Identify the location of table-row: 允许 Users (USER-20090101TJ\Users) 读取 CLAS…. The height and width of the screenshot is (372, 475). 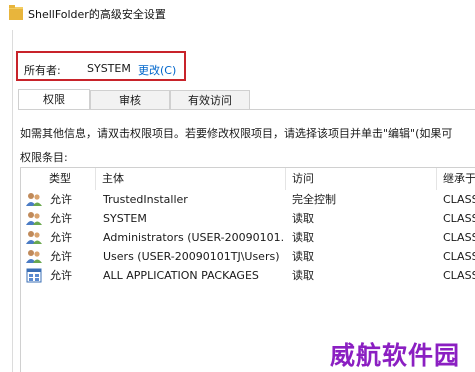
(248, 256).